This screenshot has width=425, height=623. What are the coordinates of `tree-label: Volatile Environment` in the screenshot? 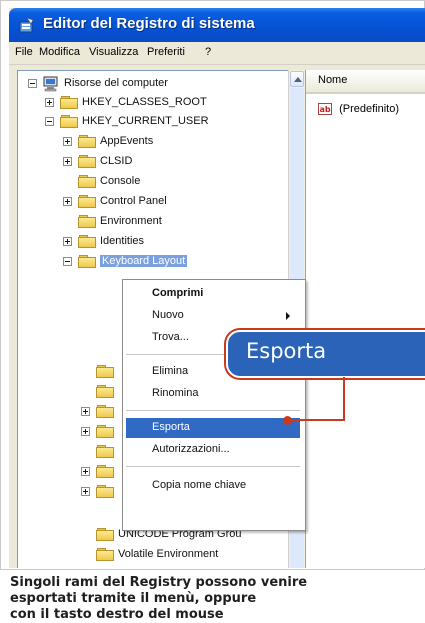 It's located at (168, 554).